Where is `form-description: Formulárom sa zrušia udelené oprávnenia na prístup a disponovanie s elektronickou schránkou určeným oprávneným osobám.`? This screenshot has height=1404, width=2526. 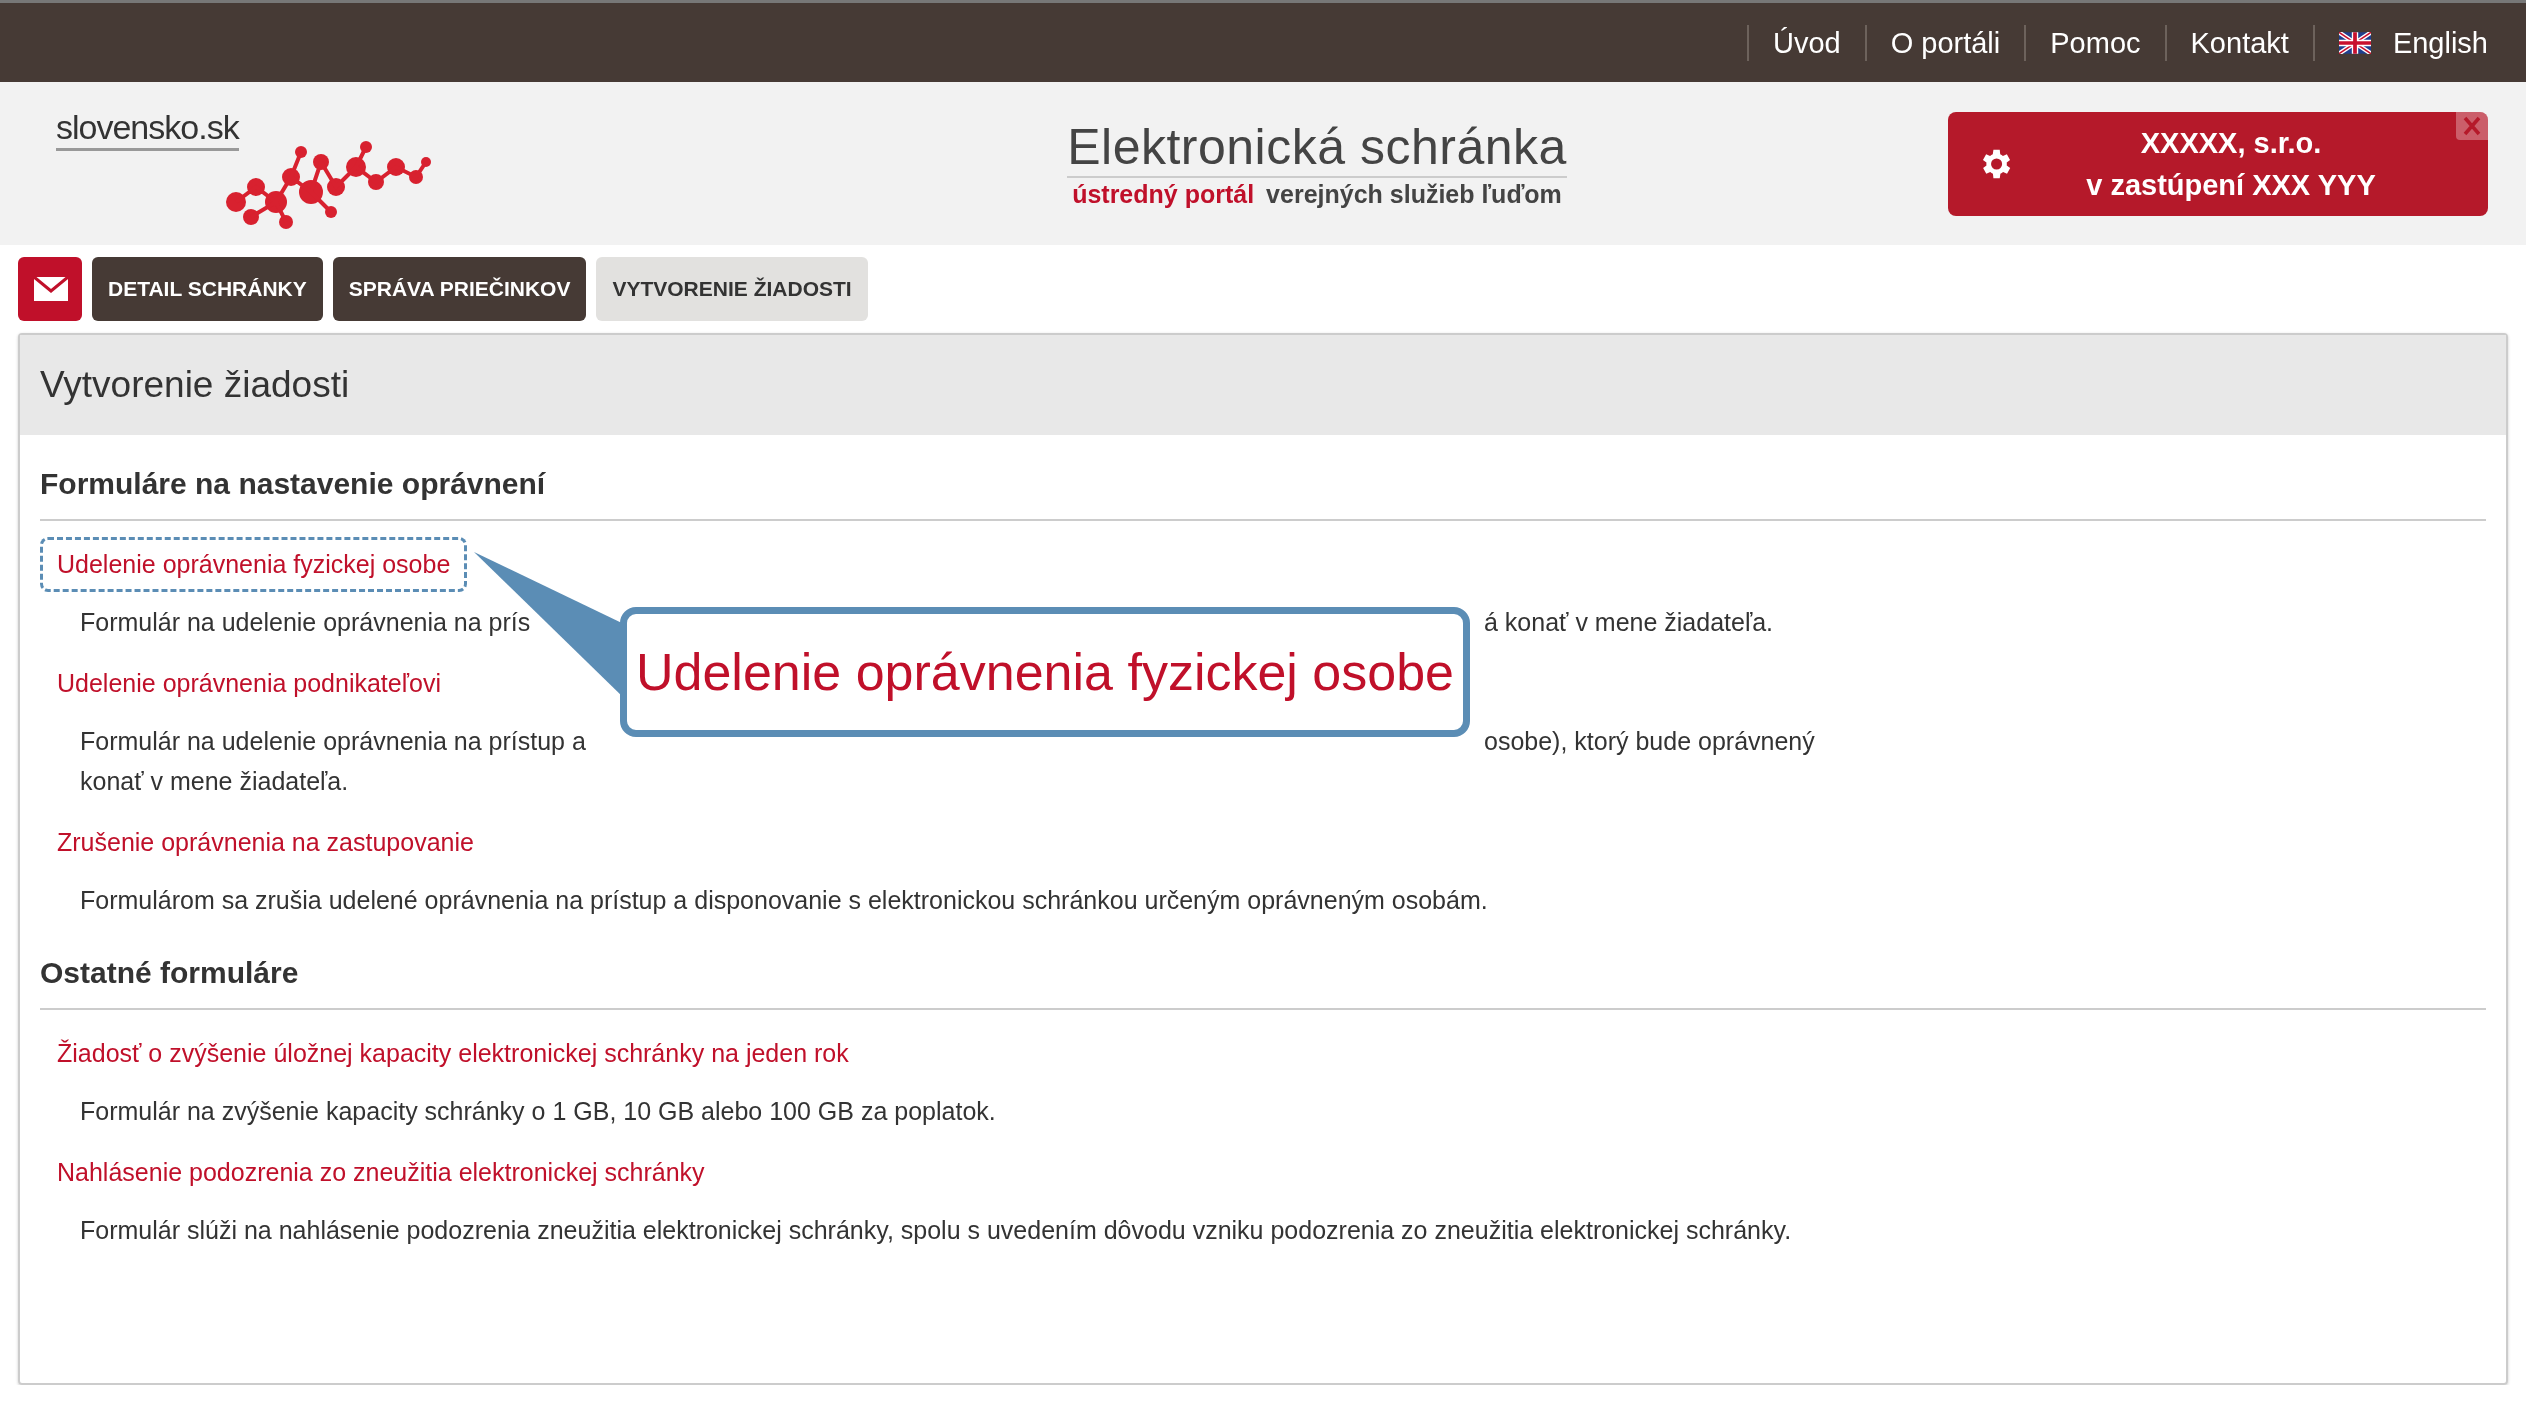
form-description: Formulárom sa zrušia udelené oprávnenia na prístup a disponovanie s elektronickou schránkou určeným oprávneným osobám. is located at coordinates (784, 900).